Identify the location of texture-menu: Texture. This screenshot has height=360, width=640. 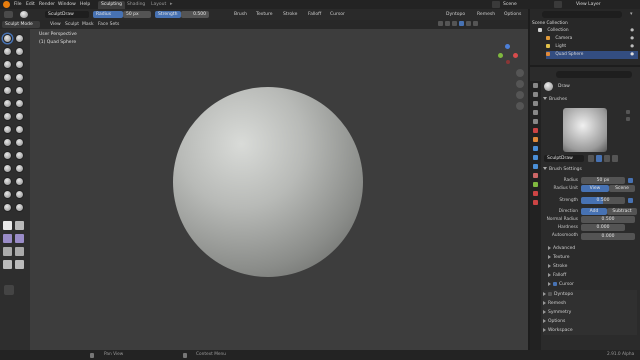
(264, 14).